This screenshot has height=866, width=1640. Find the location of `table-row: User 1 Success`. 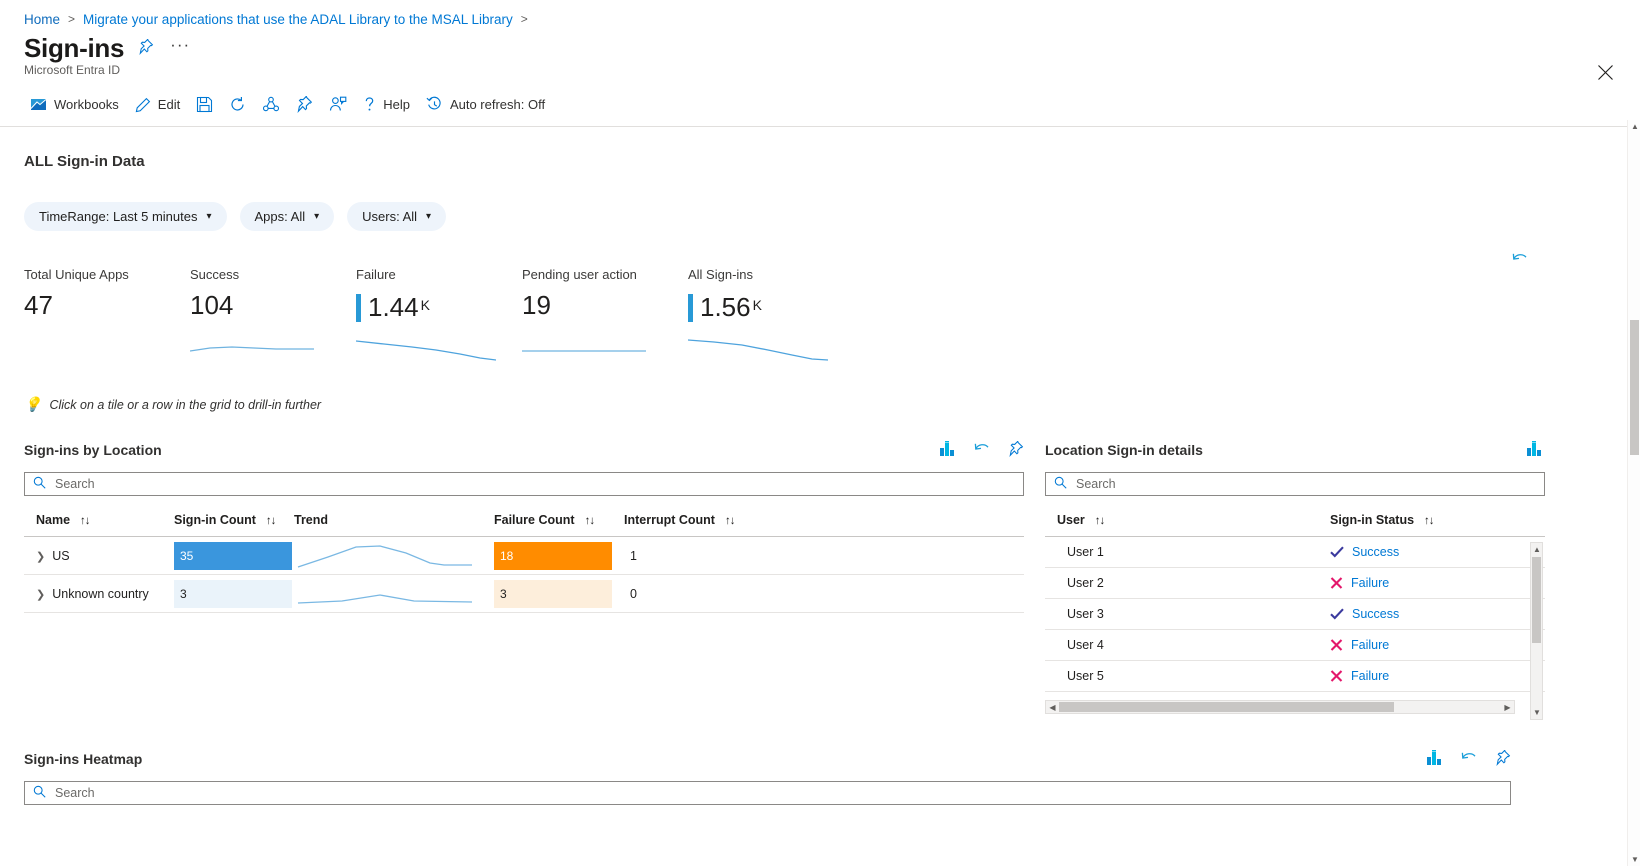

table-row: User 1 Success is located at coordinates (1295, 552).